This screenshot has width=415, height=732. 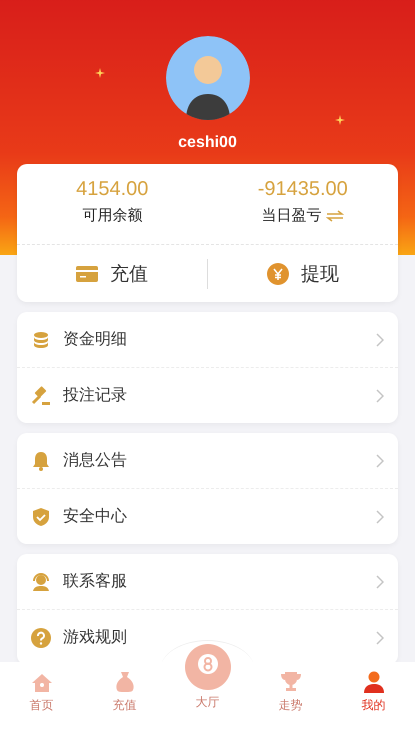 What do you see at coordinates (213, 395) in the screenshot?
I see `menu-item: 投注记录` at bounding box center [213, 395].